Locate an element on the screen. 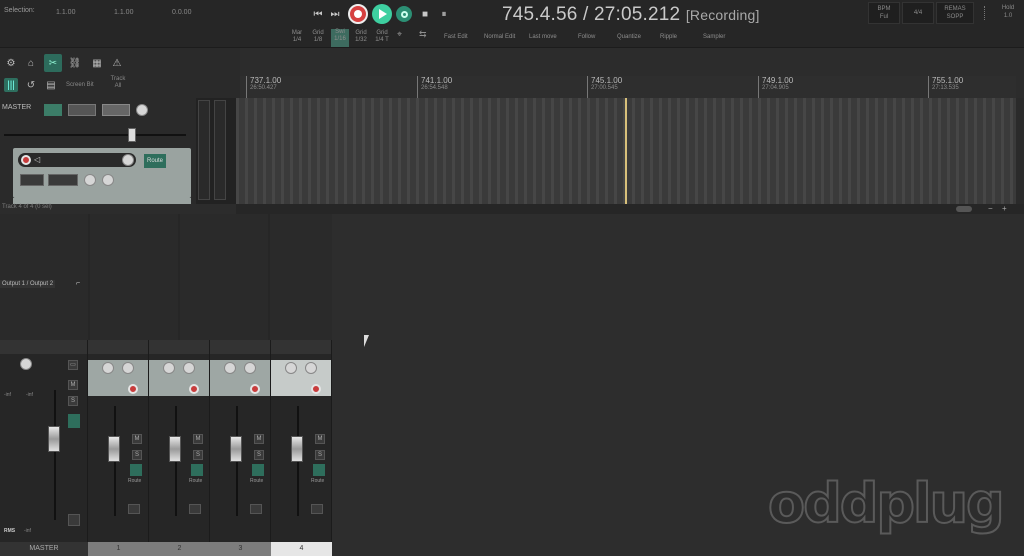 The image size is (1024, 556). track-fx-button is located at coordinates (32, 180).